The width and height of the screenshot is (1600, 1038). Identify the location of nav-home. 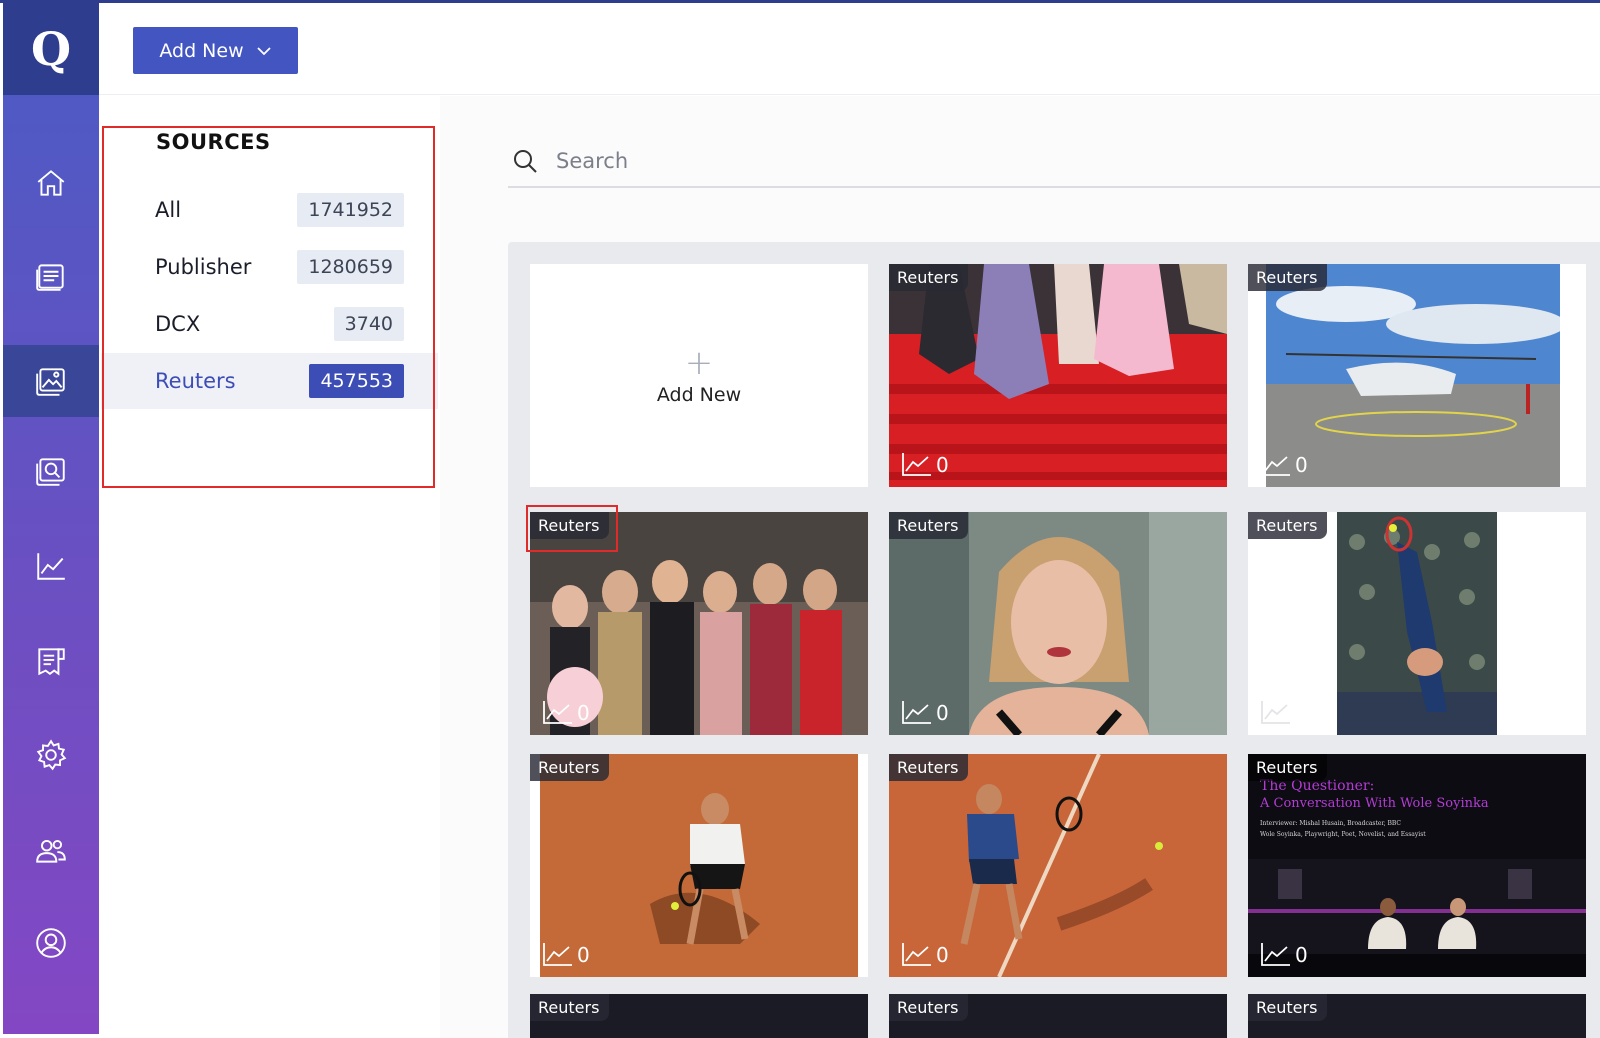
(51, 183).